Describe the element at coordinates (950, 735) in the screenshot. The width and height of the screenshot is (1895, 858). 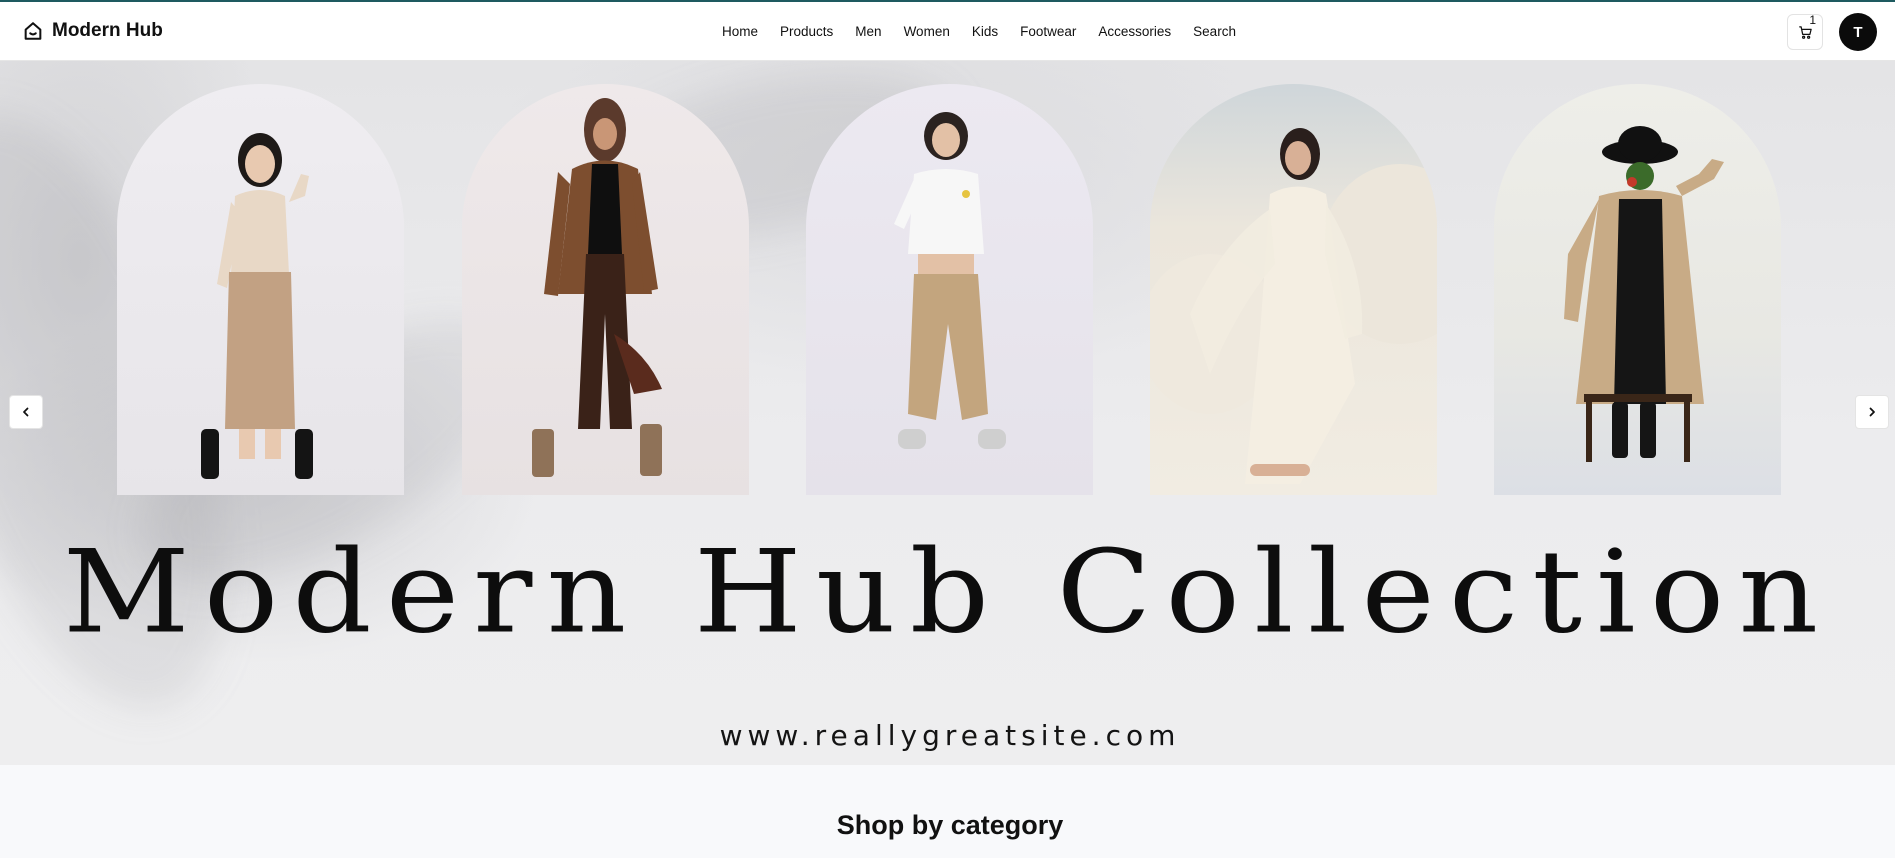
I see `hero-url: www.reallygreatsite.com` at that location.